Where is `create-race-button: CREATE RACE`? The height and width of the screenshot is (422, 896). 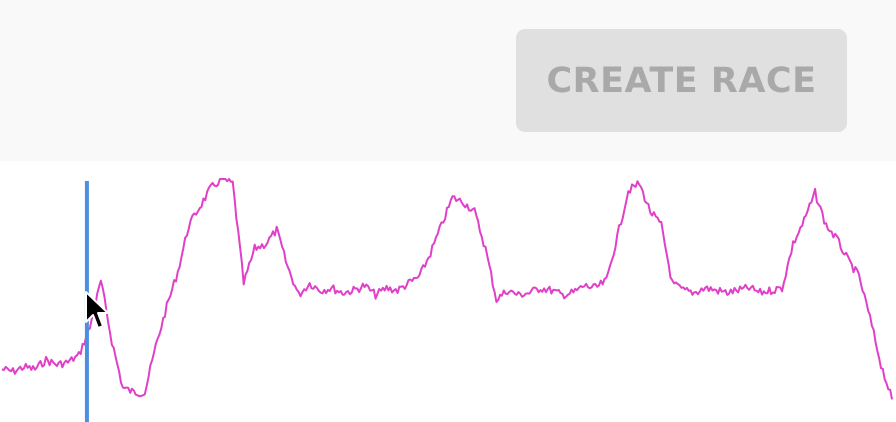 create-race-button: CREATE RACE is located at coordinates (681, 80).